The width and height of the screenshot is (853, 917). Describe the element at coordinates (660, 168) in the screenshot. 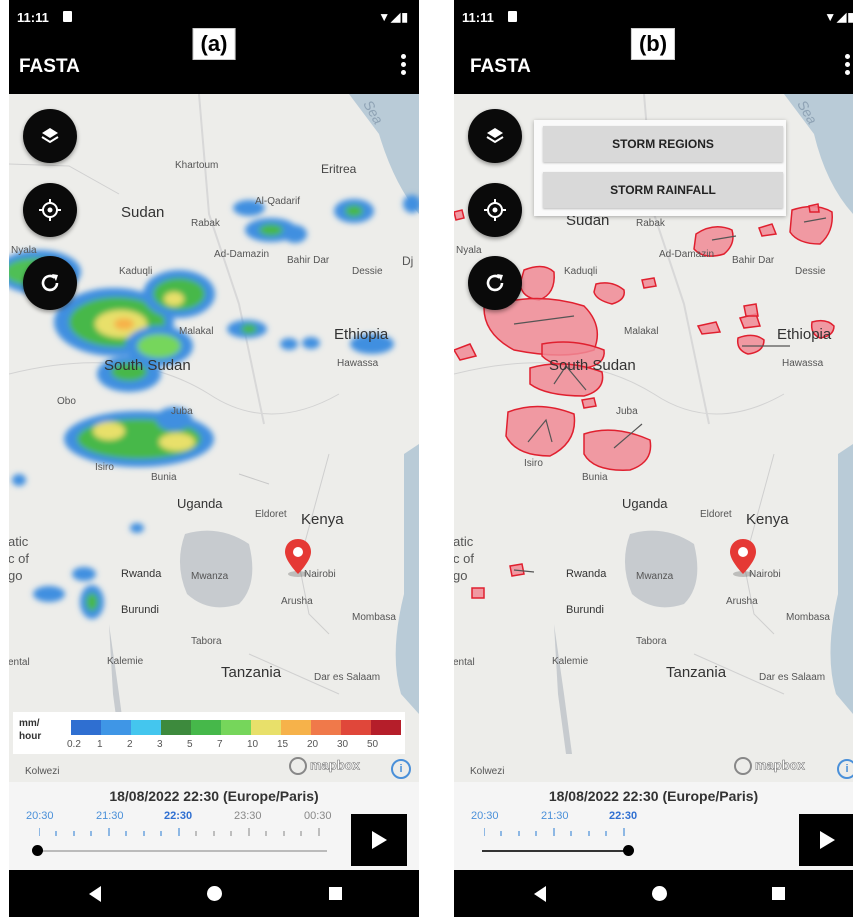

I see `layer-menu: STORM REGIONS STORM RAINFALL` at that location.